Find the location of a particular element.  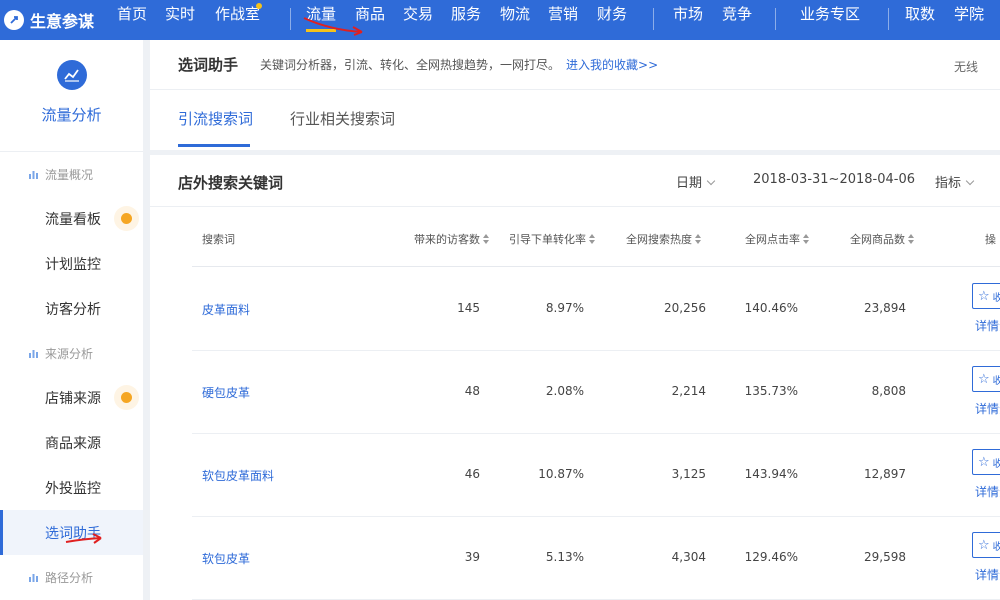

visitors-value: 46 is located at coordinates (472, 474).